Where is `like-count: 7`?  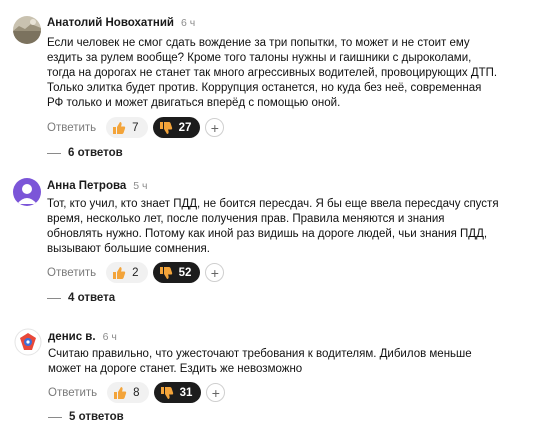
like-count: 7 is located at coordinates (135, 127).